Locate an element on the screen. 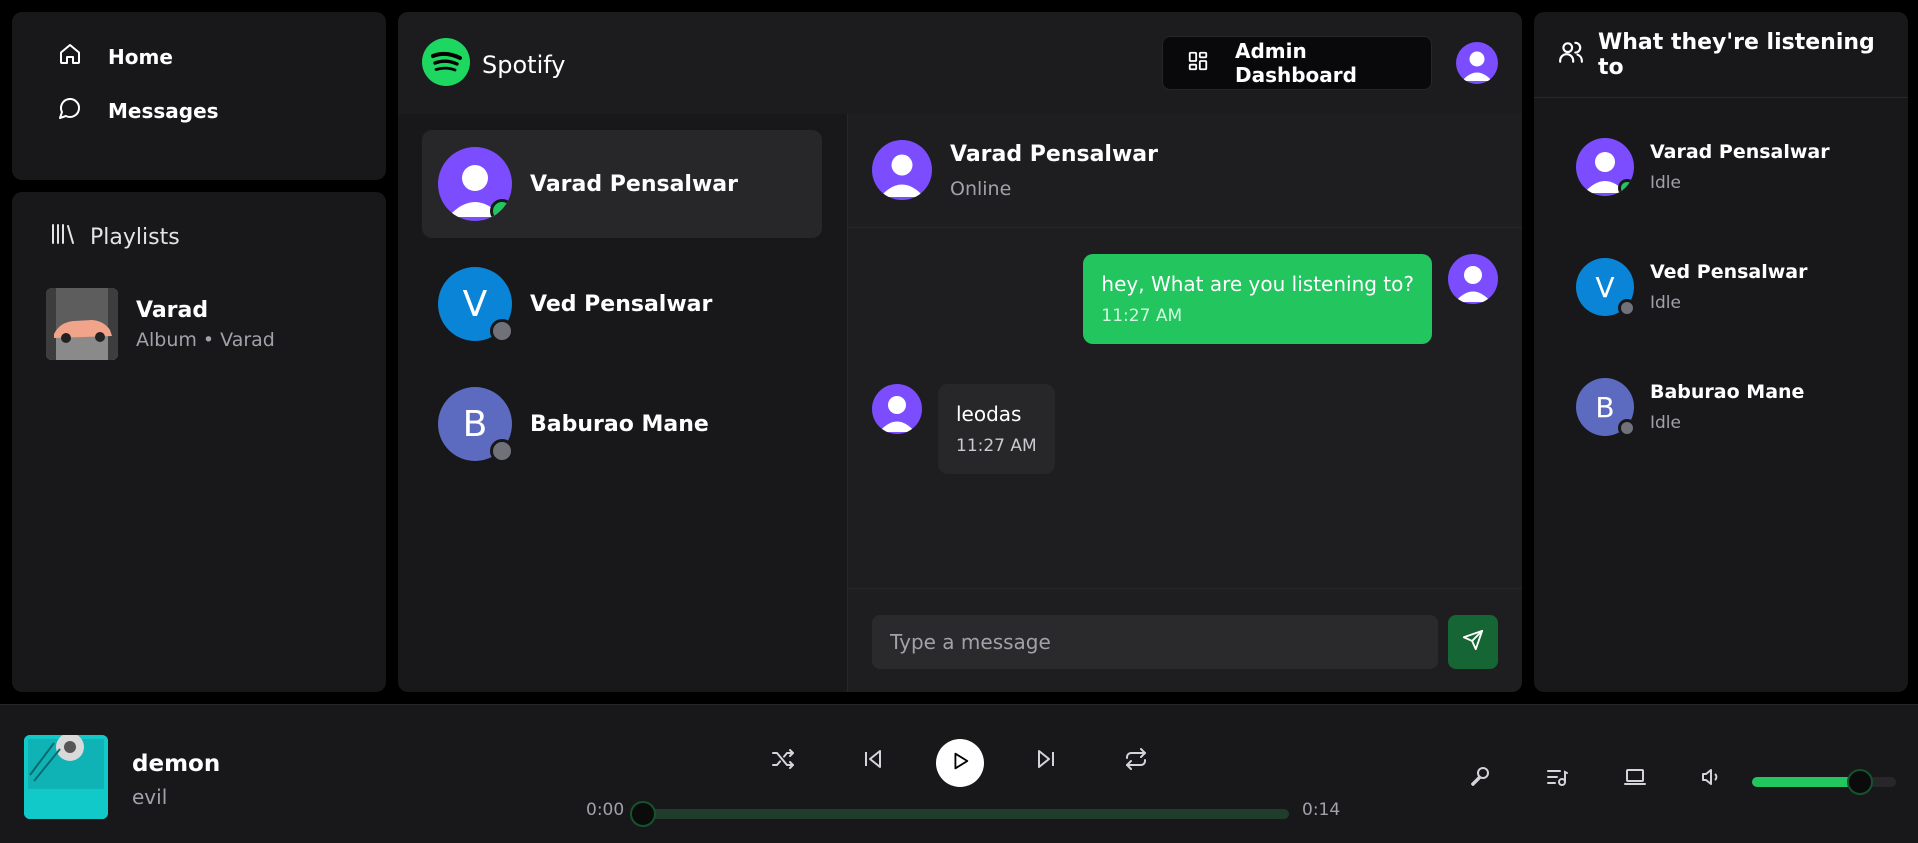 Image resolution: width=1918 pixels, height=843 pixels. send-button is located at coordinates (1473, 642).